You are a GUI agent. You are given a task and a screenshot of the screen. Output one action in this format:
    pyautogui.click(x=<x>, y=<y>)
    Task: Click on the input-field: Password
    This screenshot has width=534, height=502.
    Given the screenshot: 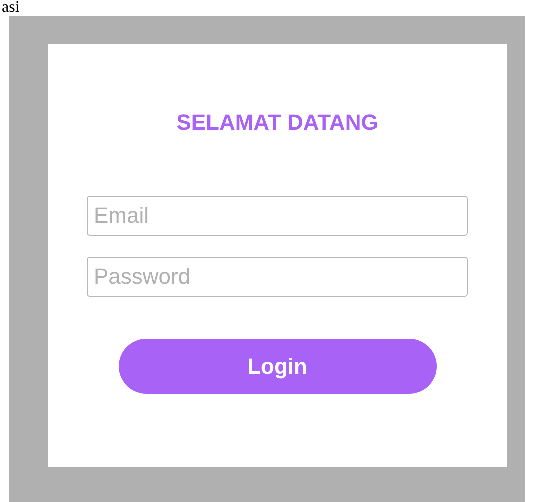 What is the action you would take?
    pyautogui.click(x=277, y=277)
    